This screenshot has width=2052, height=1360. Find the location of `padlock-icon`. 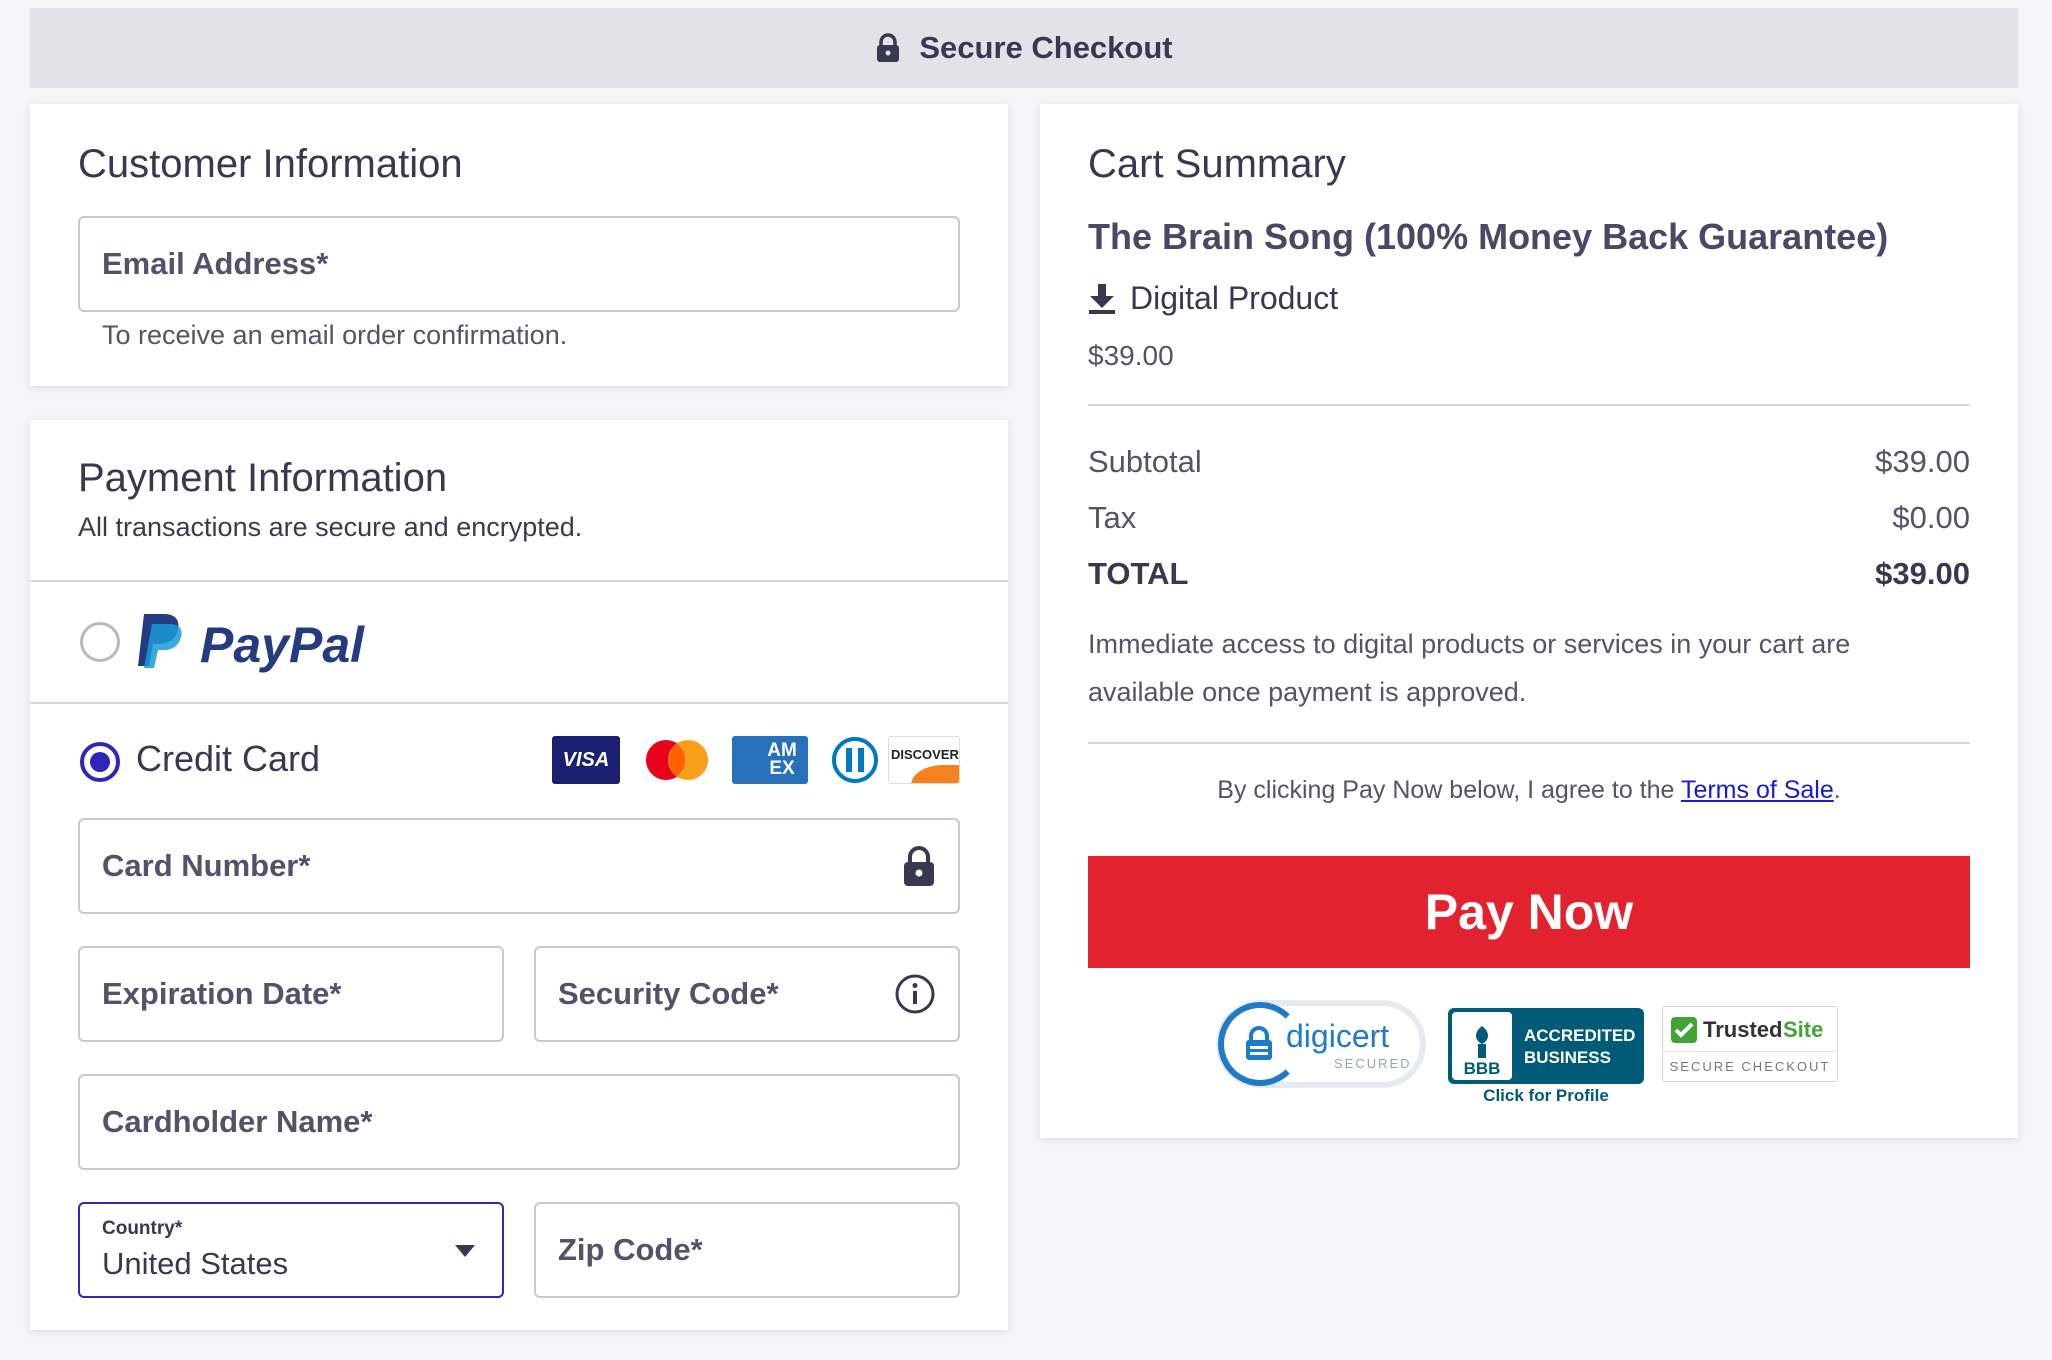

padlock-icon is located at coordinates (1259, 1043).